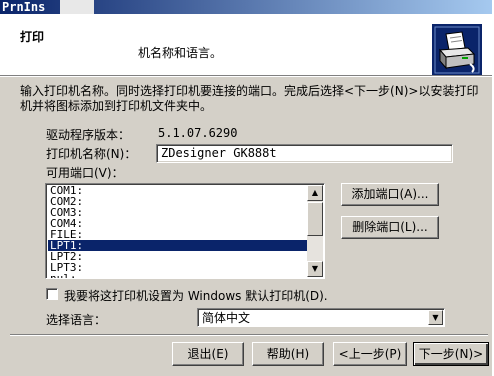 The image size is (494, 376). I want to click on footer-divider-highlight, so click(249, 335).